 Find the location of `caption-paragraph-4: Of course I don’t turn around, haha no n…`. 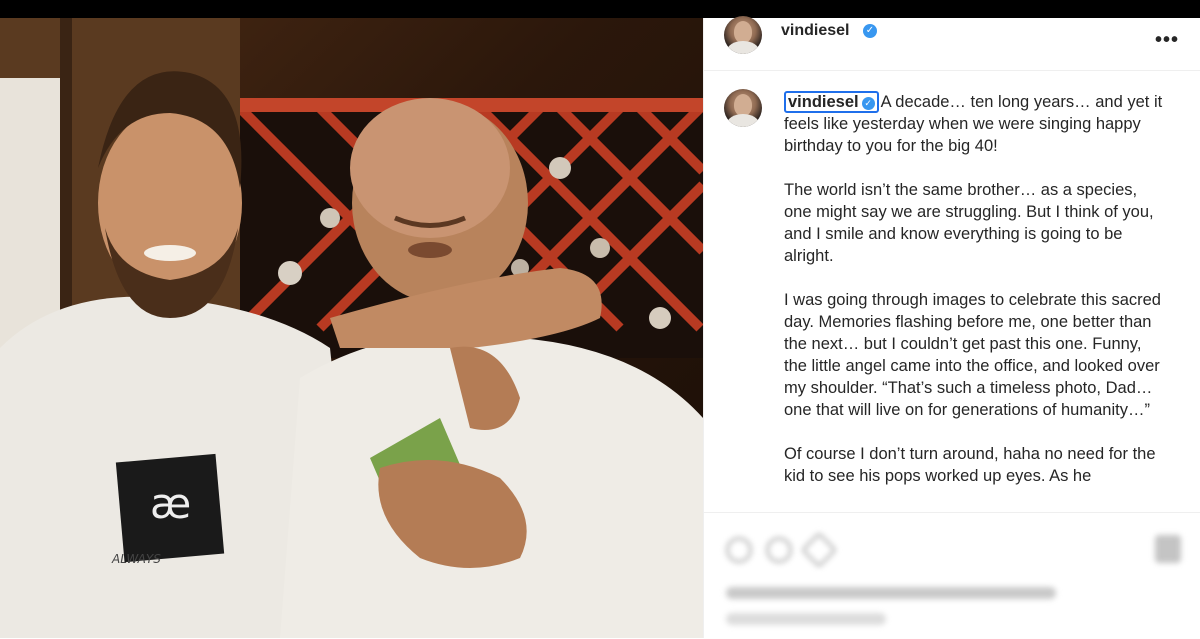

caption-paragraph-4: Of course I don’t turn around, haha no n… is located at coordinates (970, 465).